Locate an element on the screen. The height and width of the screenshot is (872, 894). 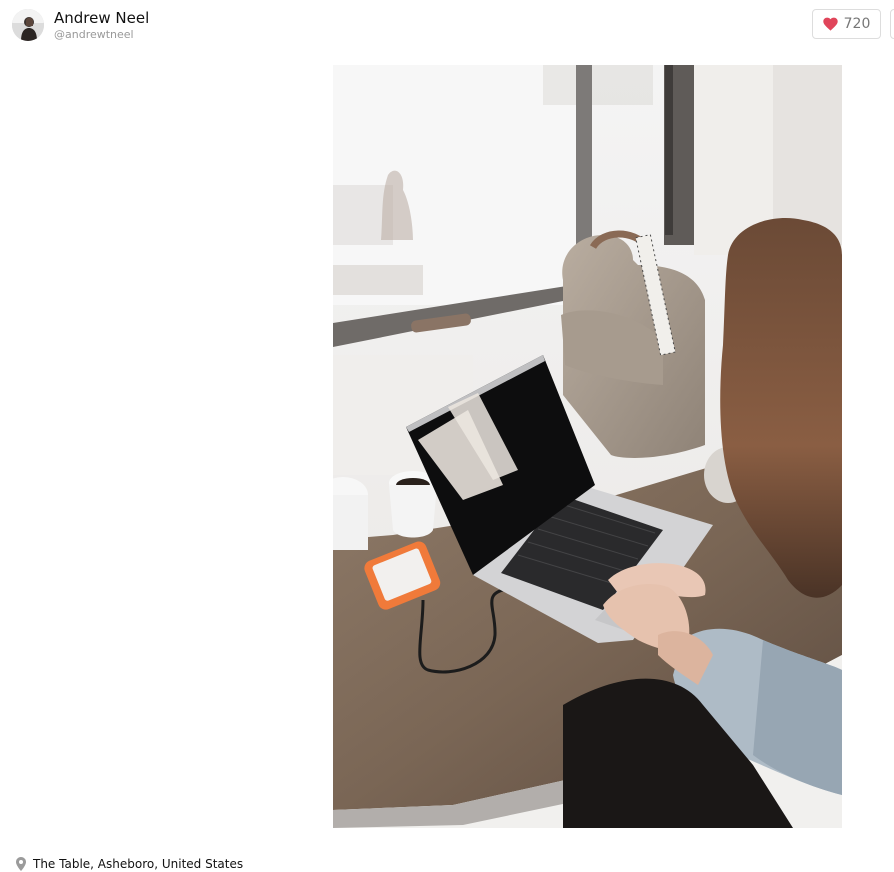
like-button: 720 is located at coordinates (846, 24).